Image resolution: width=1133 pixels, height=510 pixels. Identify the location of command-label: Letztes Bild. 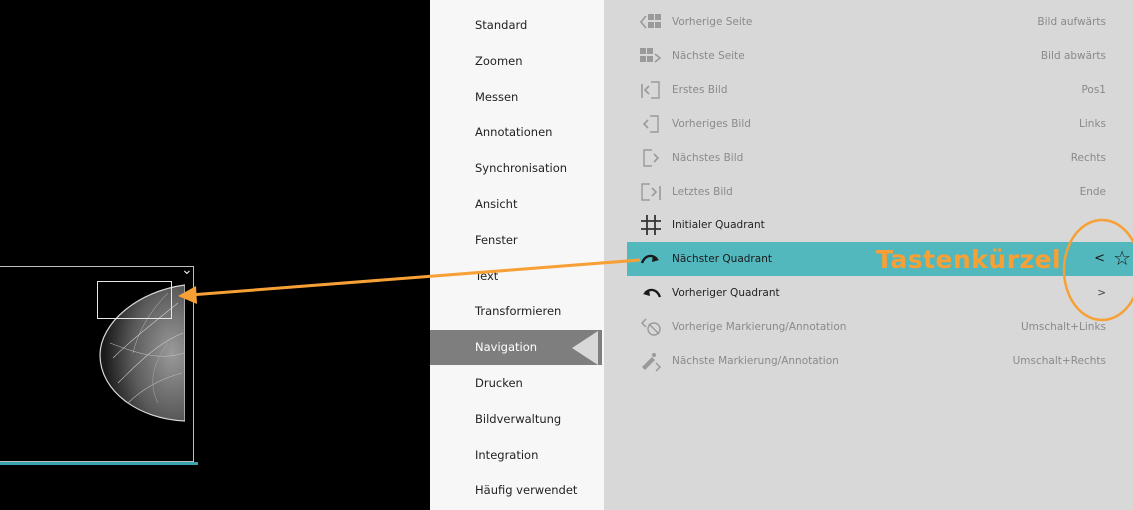
(702, 191).